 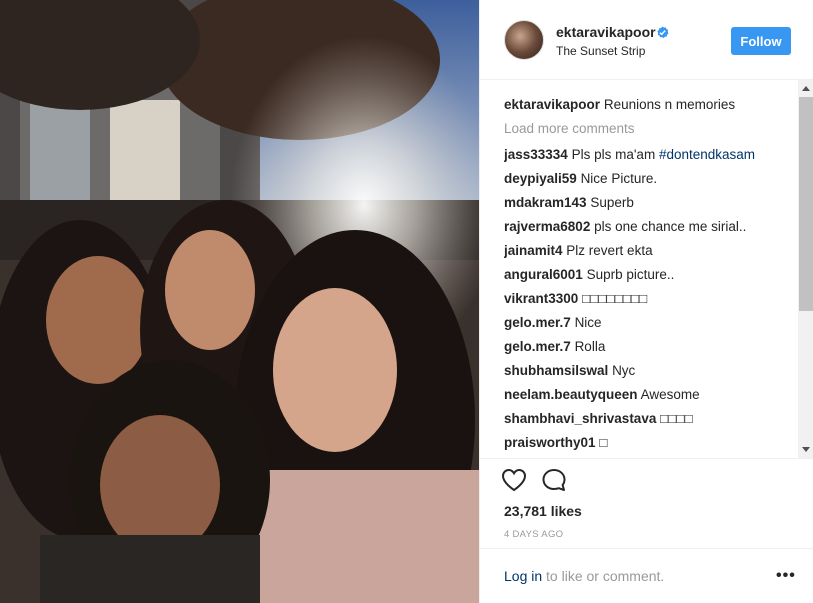 I want to click on login-footer: Log in to like or comment. •••, so click(x=646, y=575).